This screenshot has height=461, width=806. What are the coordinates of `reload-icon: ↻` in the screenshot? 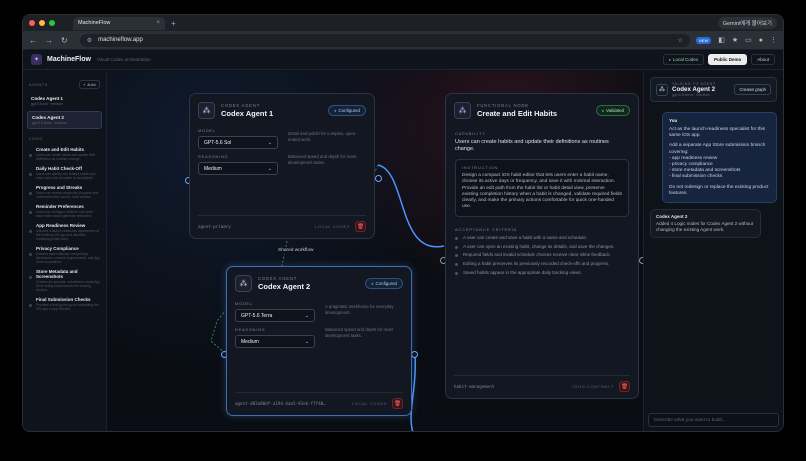 It's located at (64, 40).